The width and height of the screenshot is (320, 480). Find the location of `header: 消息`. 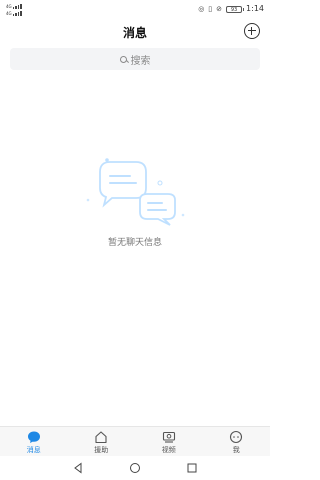

header: 消息 is located at coordinates (135, 33).